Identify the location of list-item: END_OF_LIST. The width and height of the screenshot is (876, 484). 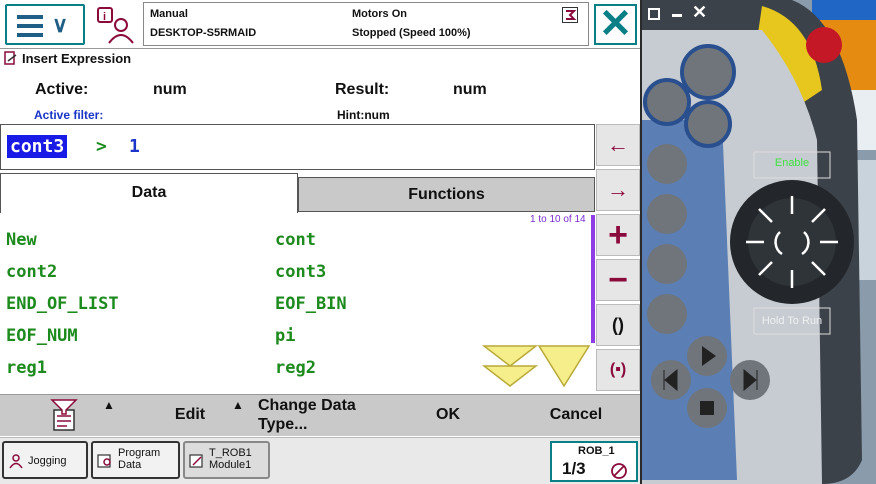
(62, 304).